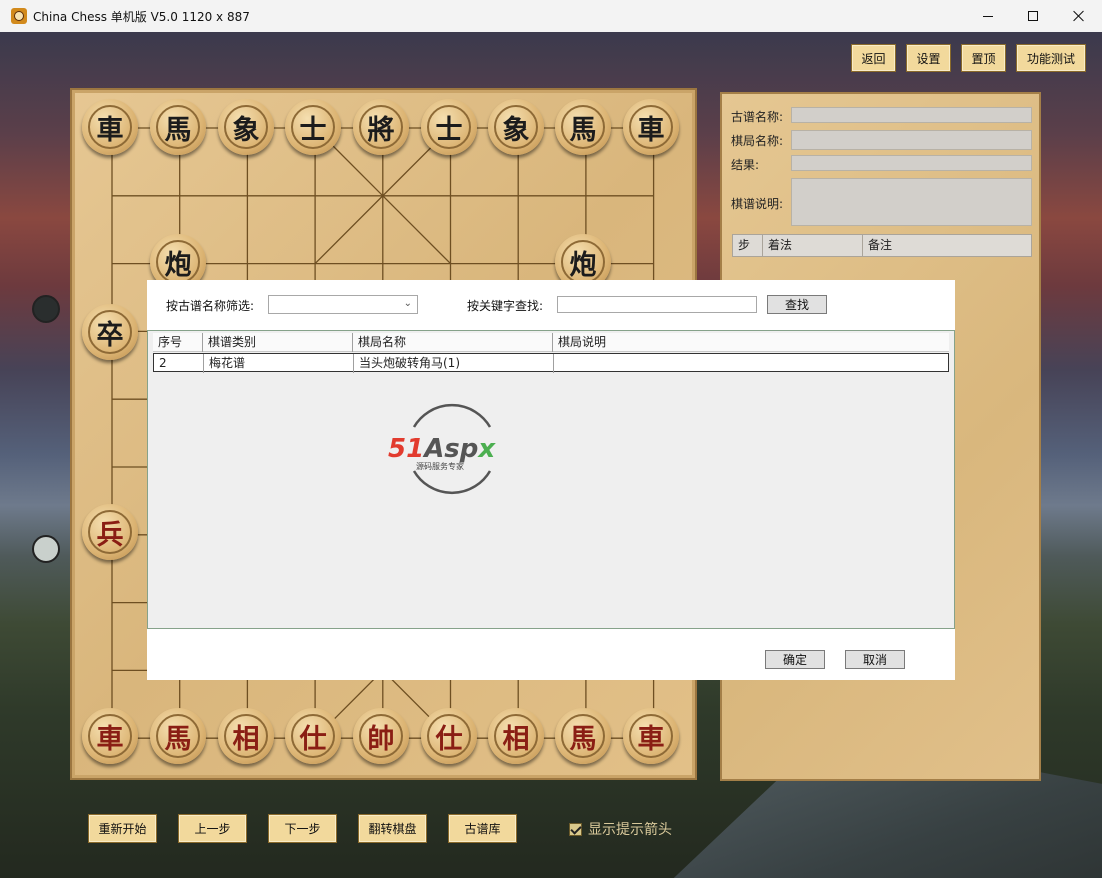 The width and height of the screenshot is (1102, 878). I want to click on description-field, so click(911, 202).